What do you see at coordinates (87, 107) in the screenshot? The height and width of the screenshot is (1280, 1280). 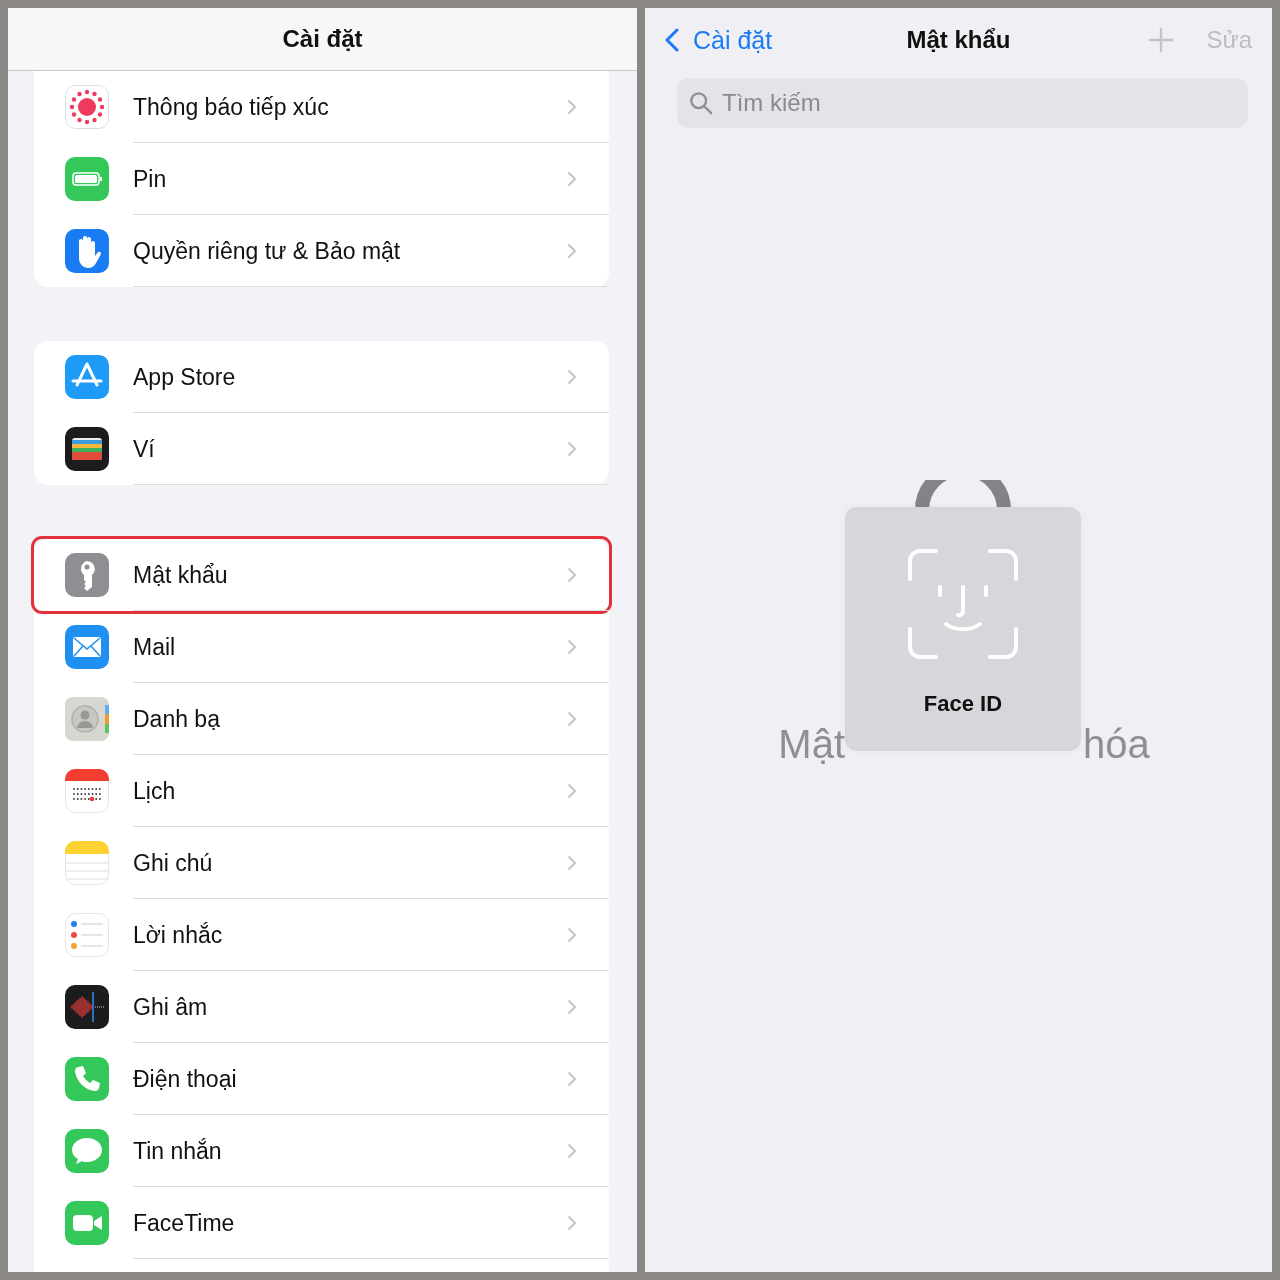 I see `sun-icon` at bounding box center [87, 107].